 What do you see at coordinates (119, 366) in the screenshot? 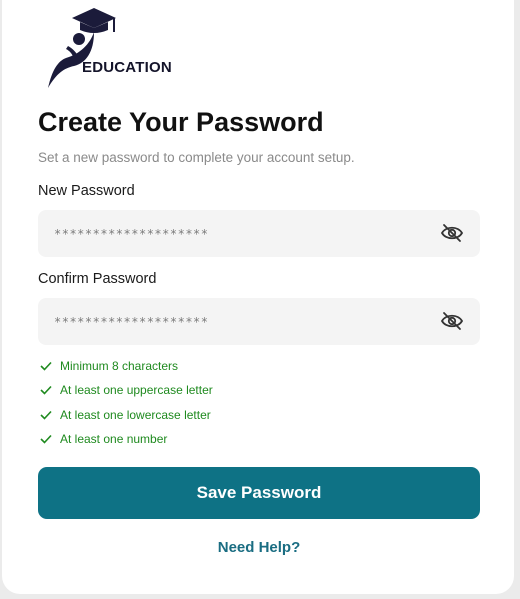
I see `requirement-text: Minimum 8 characters` at bounding box center [119, 366].